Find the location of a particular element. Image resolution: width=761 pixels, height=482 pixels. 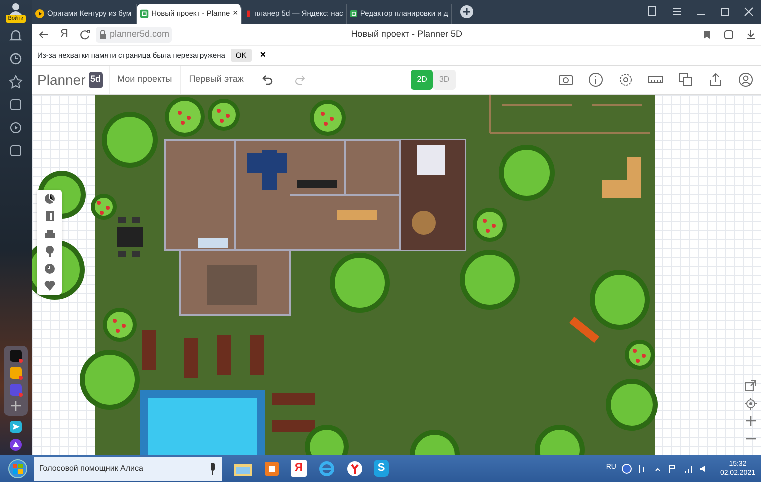

info-icon is located at coordinates (596, 80).